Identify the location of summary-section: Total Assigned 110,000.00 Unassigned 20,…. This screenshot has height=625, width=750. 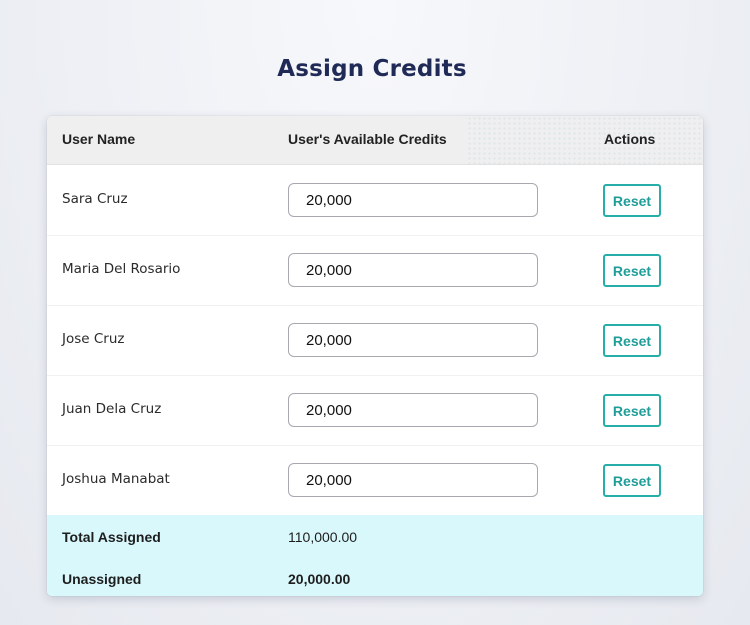
(375, 555).